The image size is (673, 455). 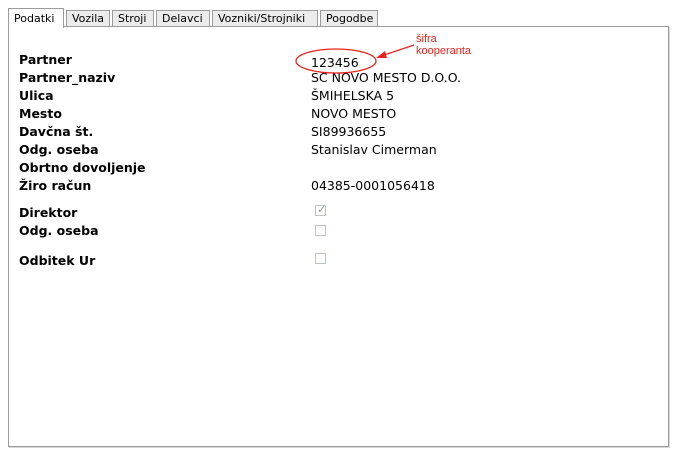 I want to click on annotation-text-line1: šifra, so click(x=426, y=39).